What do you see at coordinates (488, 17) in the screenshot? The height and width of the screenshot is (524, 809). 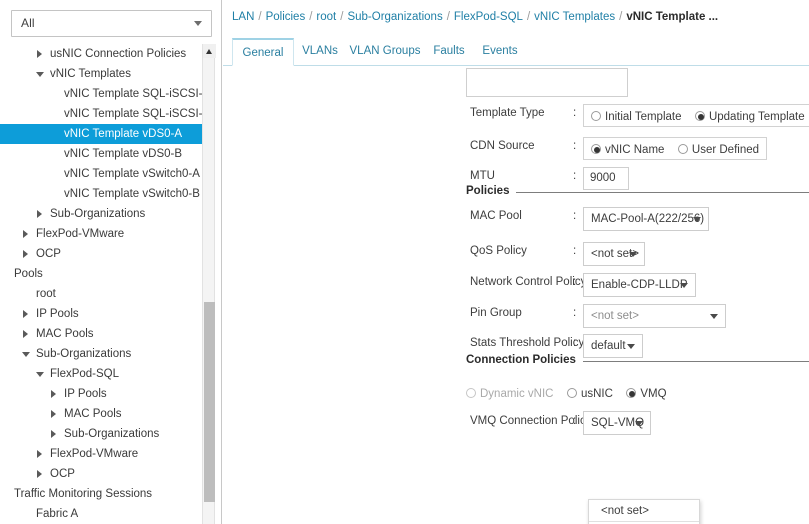 I see `breadcrumb-item: FlexPod-SQL` at bounding box center [488, 17].